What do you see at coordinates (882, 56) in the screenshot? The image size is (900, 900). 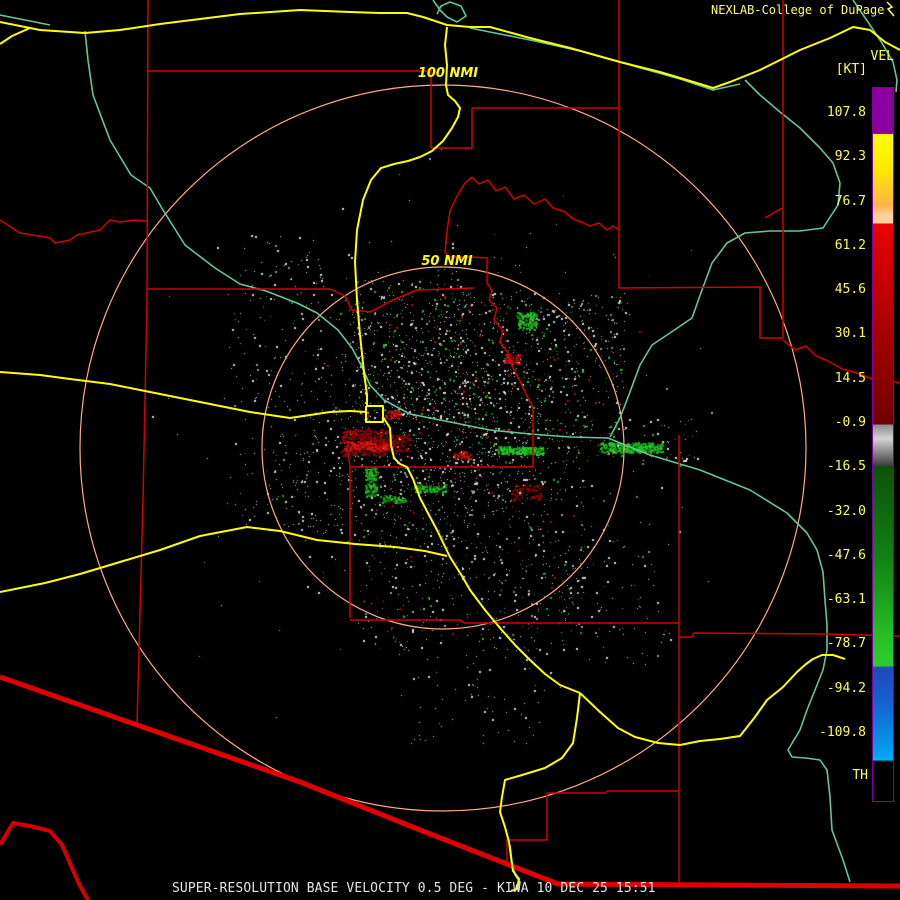 I see `colorbar-unit-label: VEL` at bounding box center [882, 56].